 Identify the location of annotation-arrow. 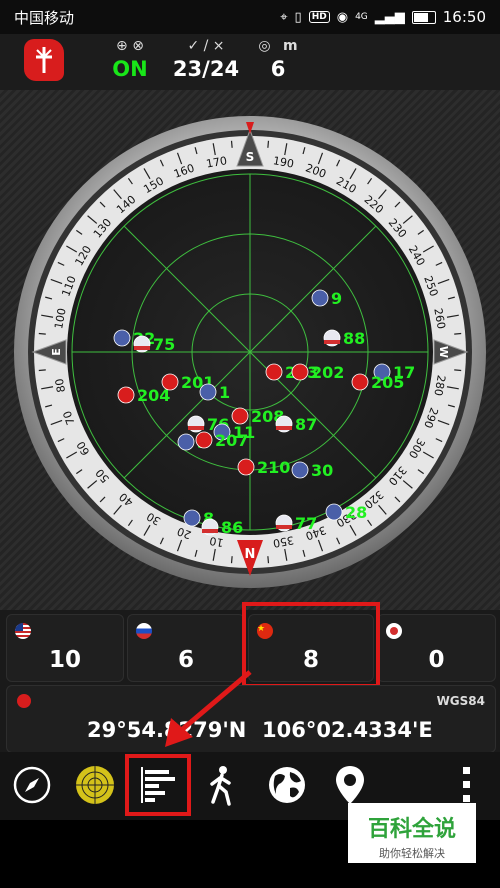
(208, 708).